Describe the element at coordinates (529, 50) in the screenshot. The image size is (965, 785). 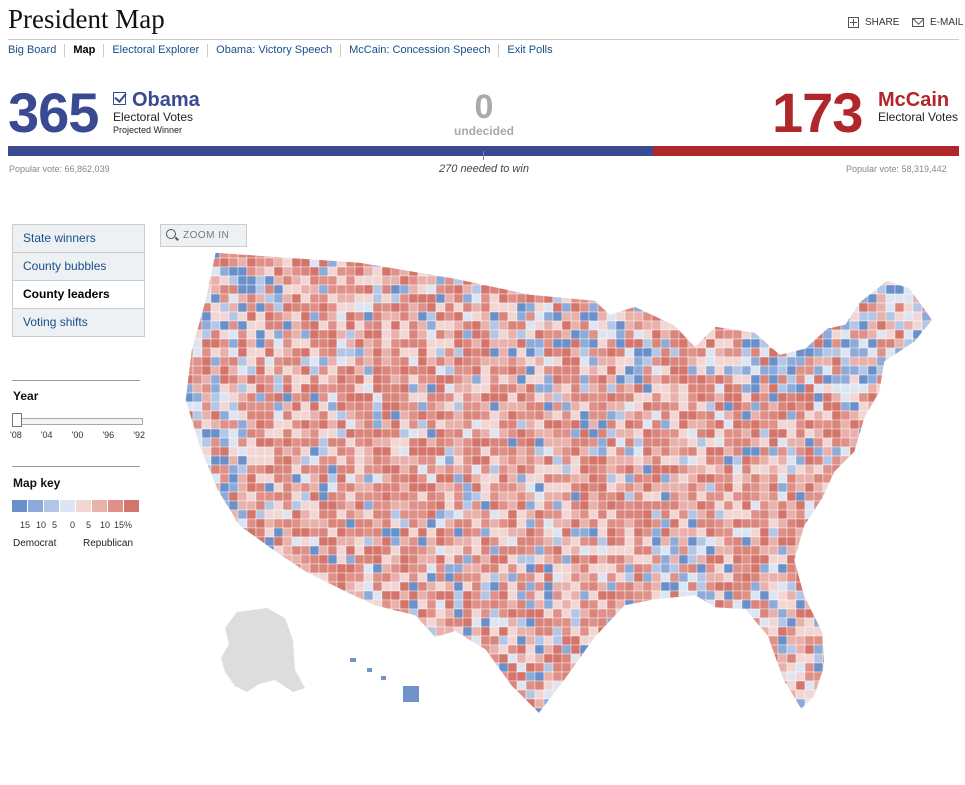
I see `nav-exit-polls: Exit Polls` at that location.